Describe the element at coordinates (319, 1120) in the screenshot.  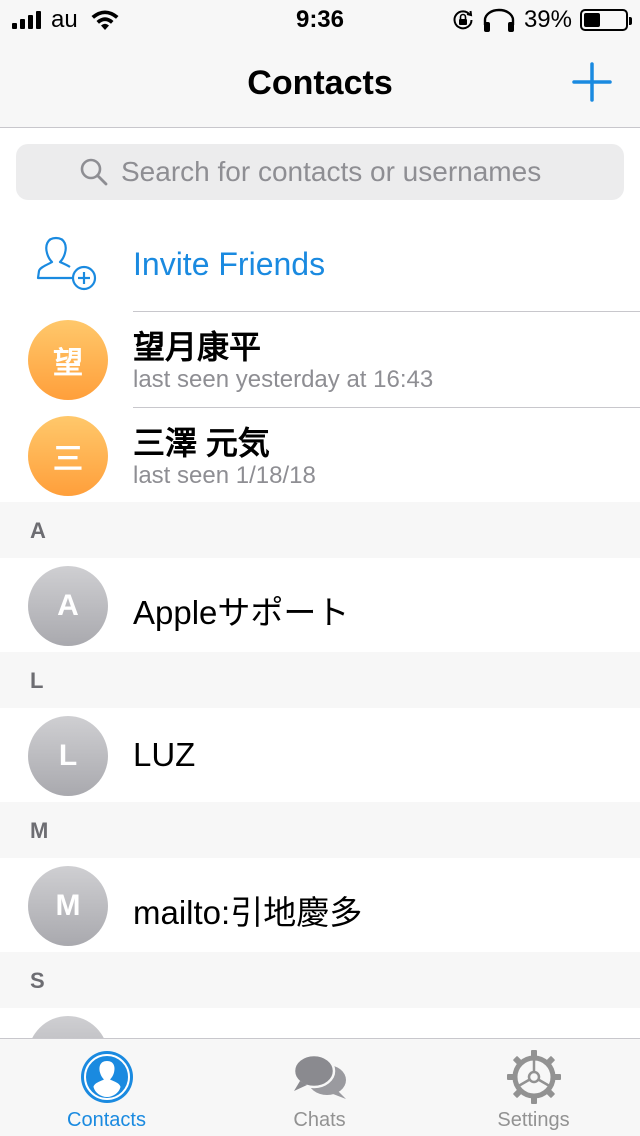
I see `tab-label: Chats` at that location.